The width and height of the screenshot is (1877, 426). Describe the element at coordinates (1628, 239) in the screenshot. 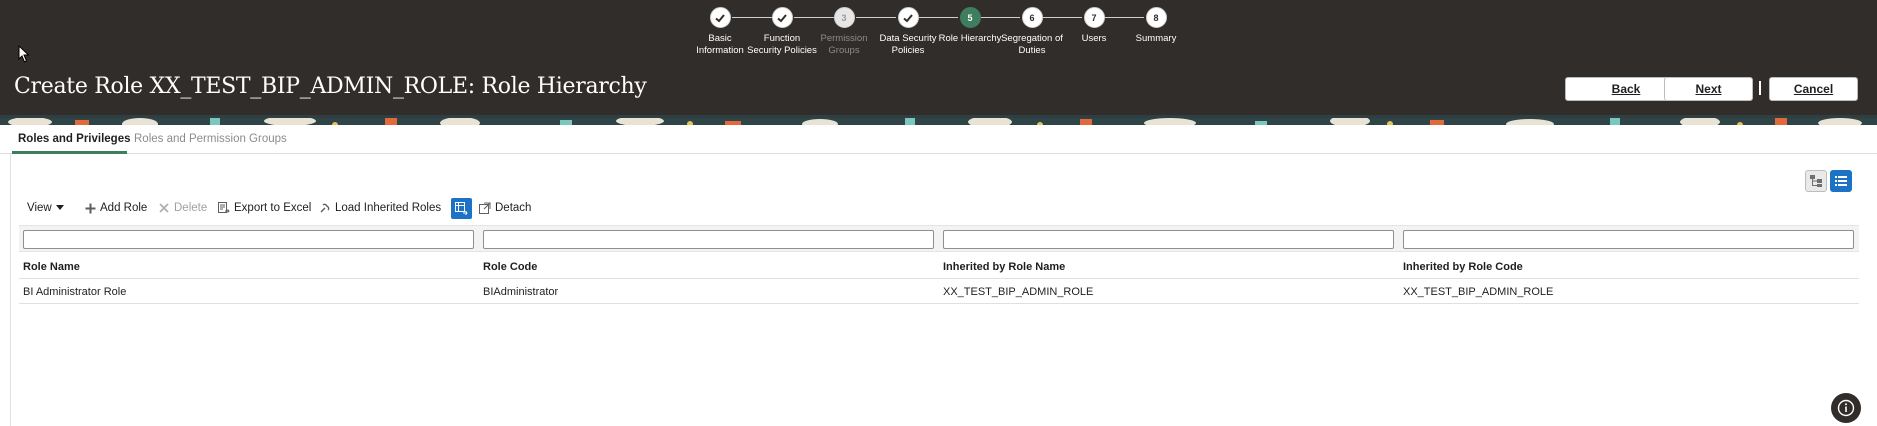

I see `filter-inherited-role-code-input` at that location.